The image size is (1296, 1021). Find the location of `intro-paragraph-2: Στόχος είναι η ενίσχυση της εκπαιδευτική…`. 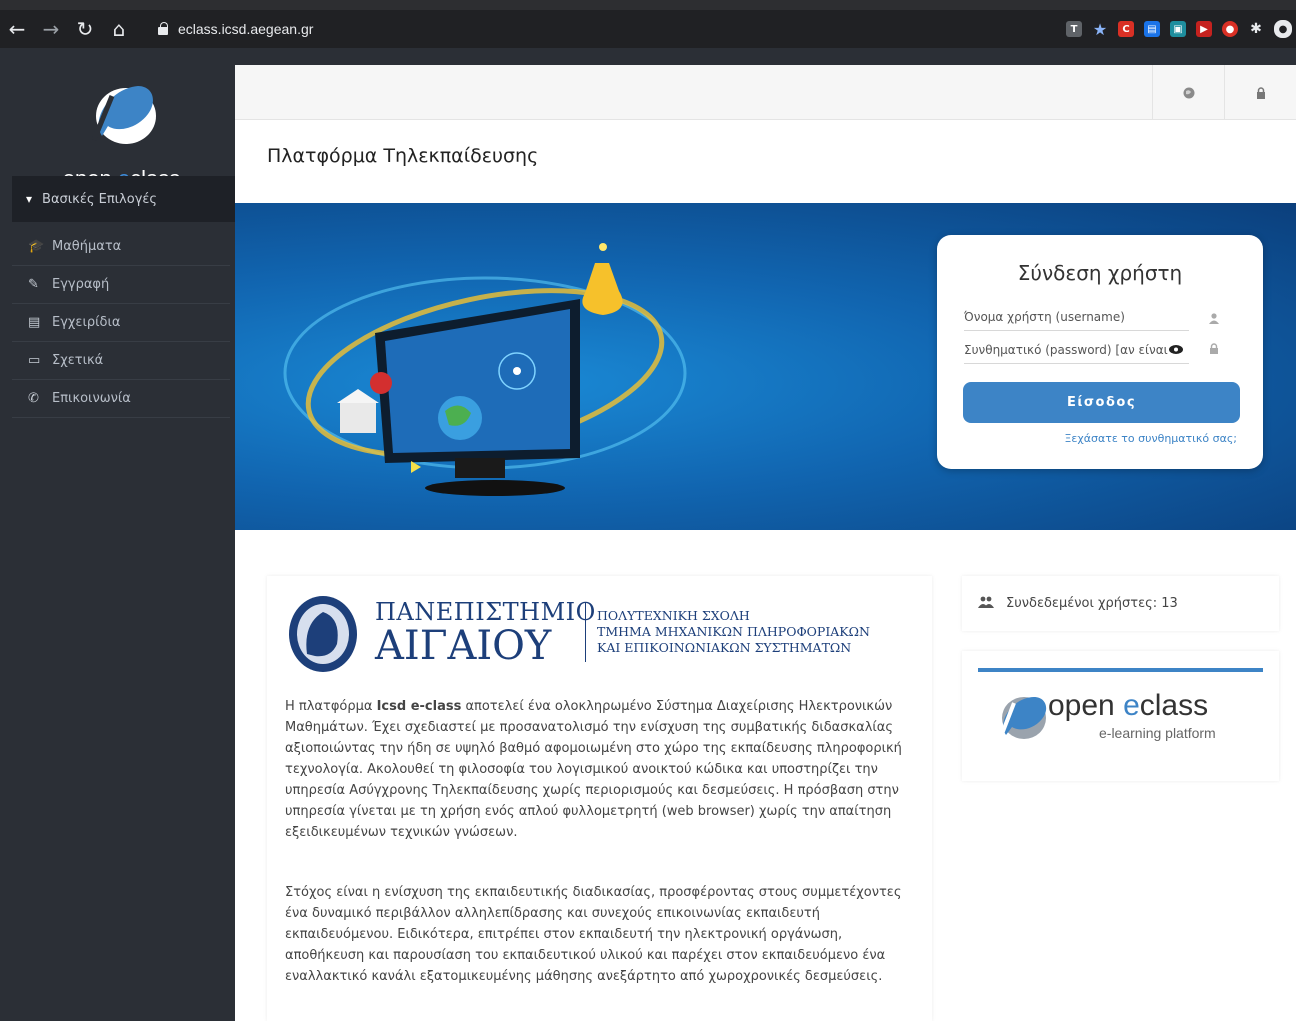

intro-paragraph-2: Στόχος είναι η ενίσχυση της εκπαιδευτική… is located at coordinates (593, 934).